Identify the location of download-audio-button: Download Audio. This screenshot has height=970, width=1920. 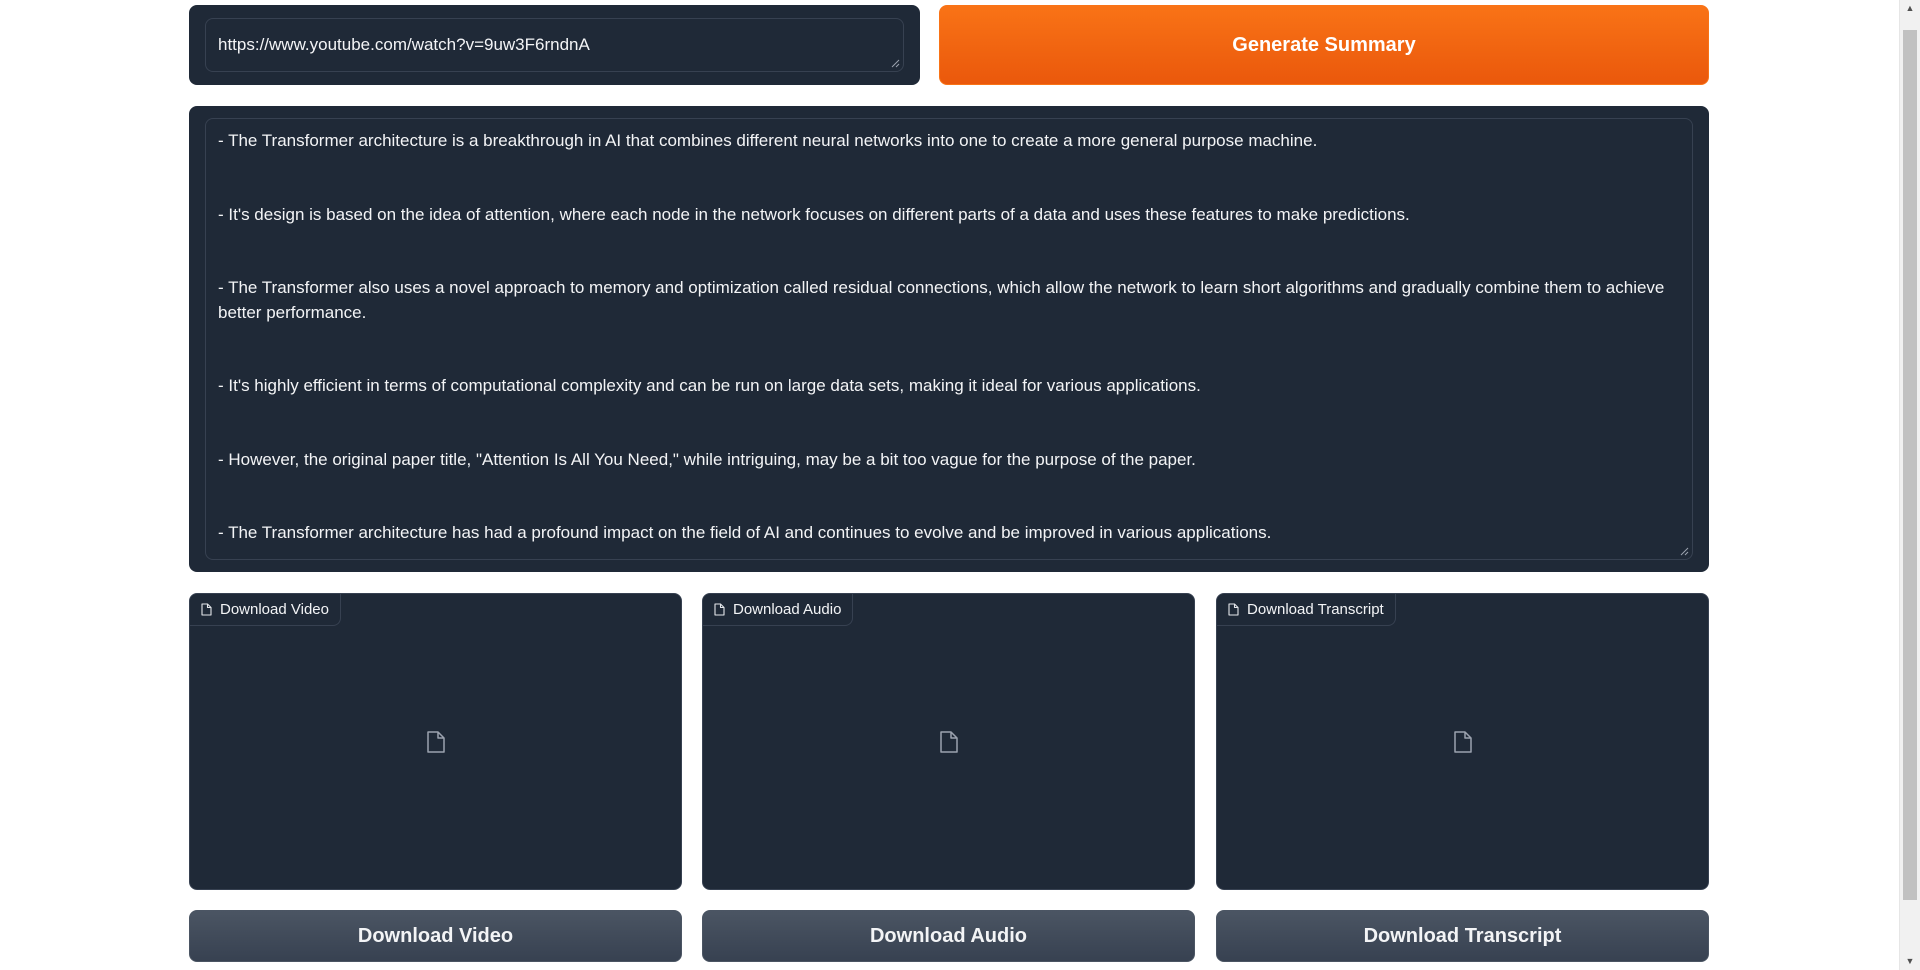
(948, 936).